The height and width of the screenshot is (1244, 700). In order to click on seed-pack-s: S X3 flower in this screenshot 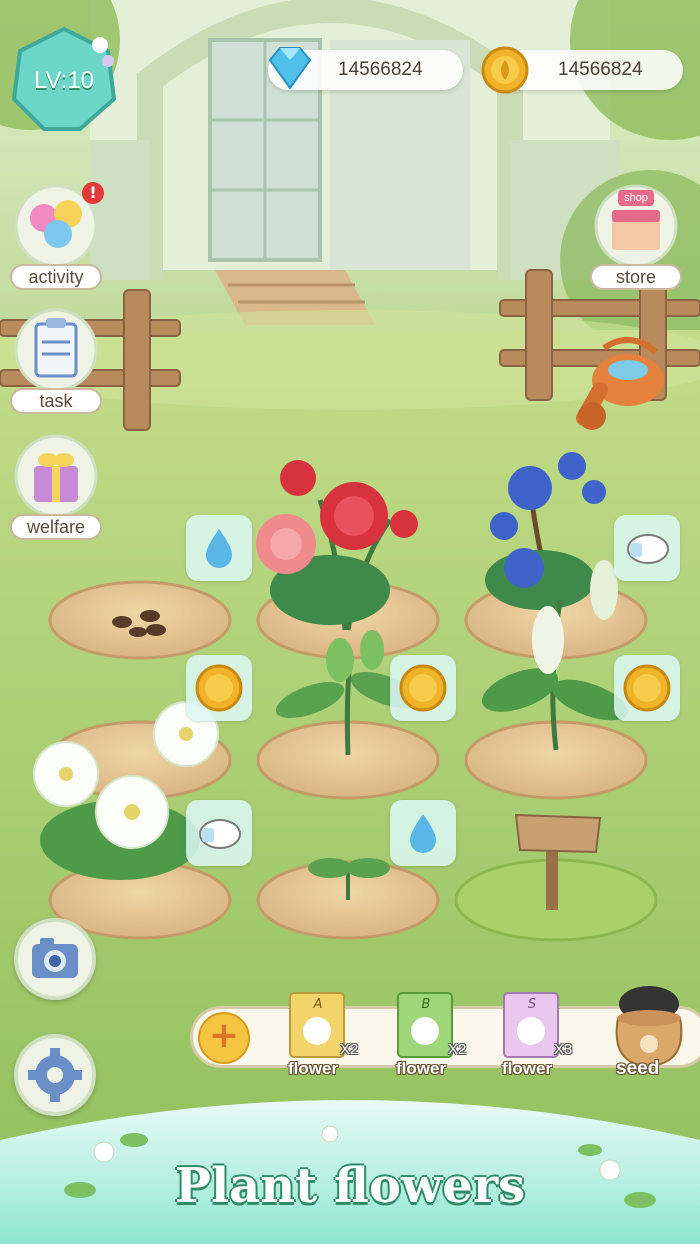, I will do `click(542, 1035)`.